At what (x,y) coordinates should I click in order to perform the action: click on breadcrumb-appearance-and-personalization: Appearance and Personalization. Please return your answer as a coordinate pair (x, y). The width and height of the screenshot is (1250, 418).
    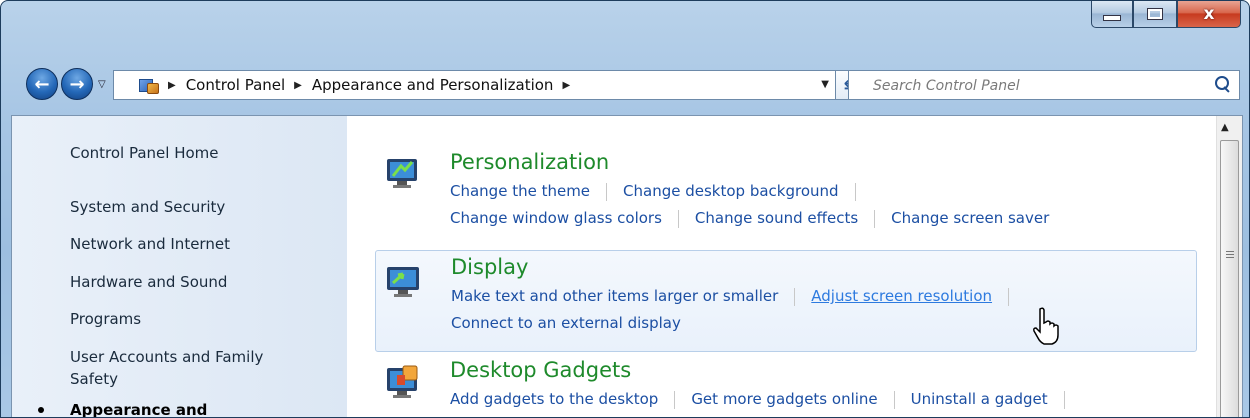
    Looking at the image, I should click on (433, 85).